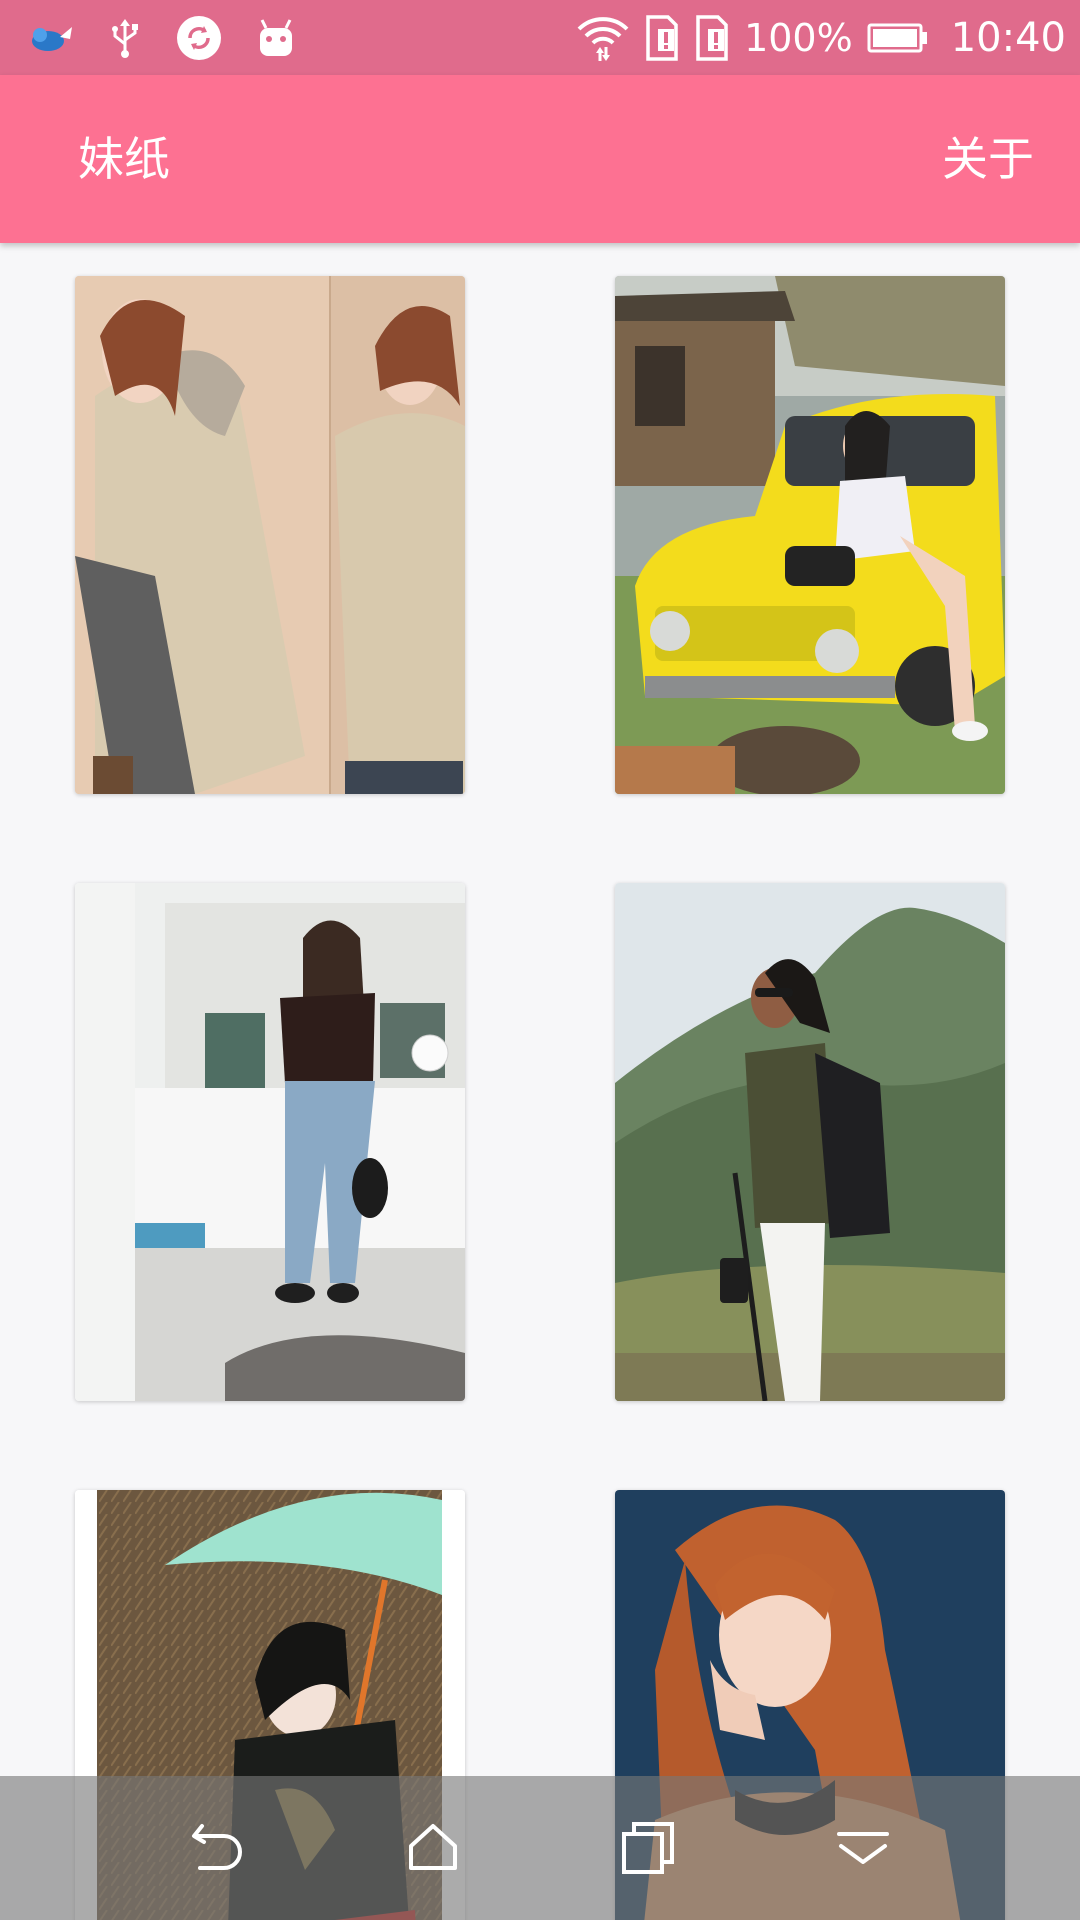 The image size is (1080, 1920). I want to click on notification-shade-button, so click(863, 1848).